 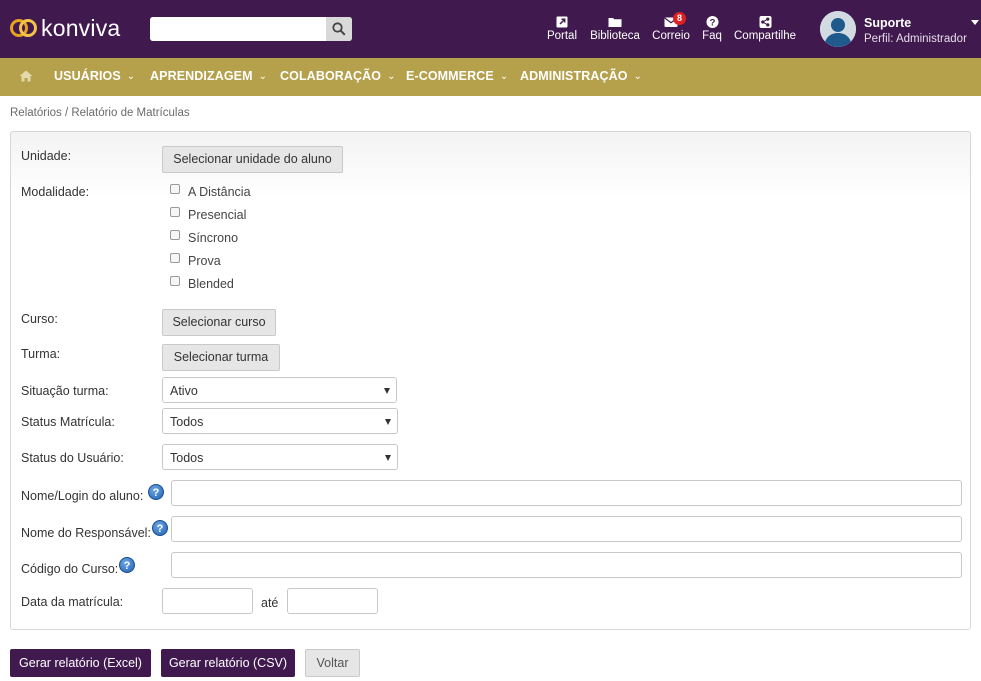 I want to click on checkbox-label: Blended, so click(x=211, y=284).